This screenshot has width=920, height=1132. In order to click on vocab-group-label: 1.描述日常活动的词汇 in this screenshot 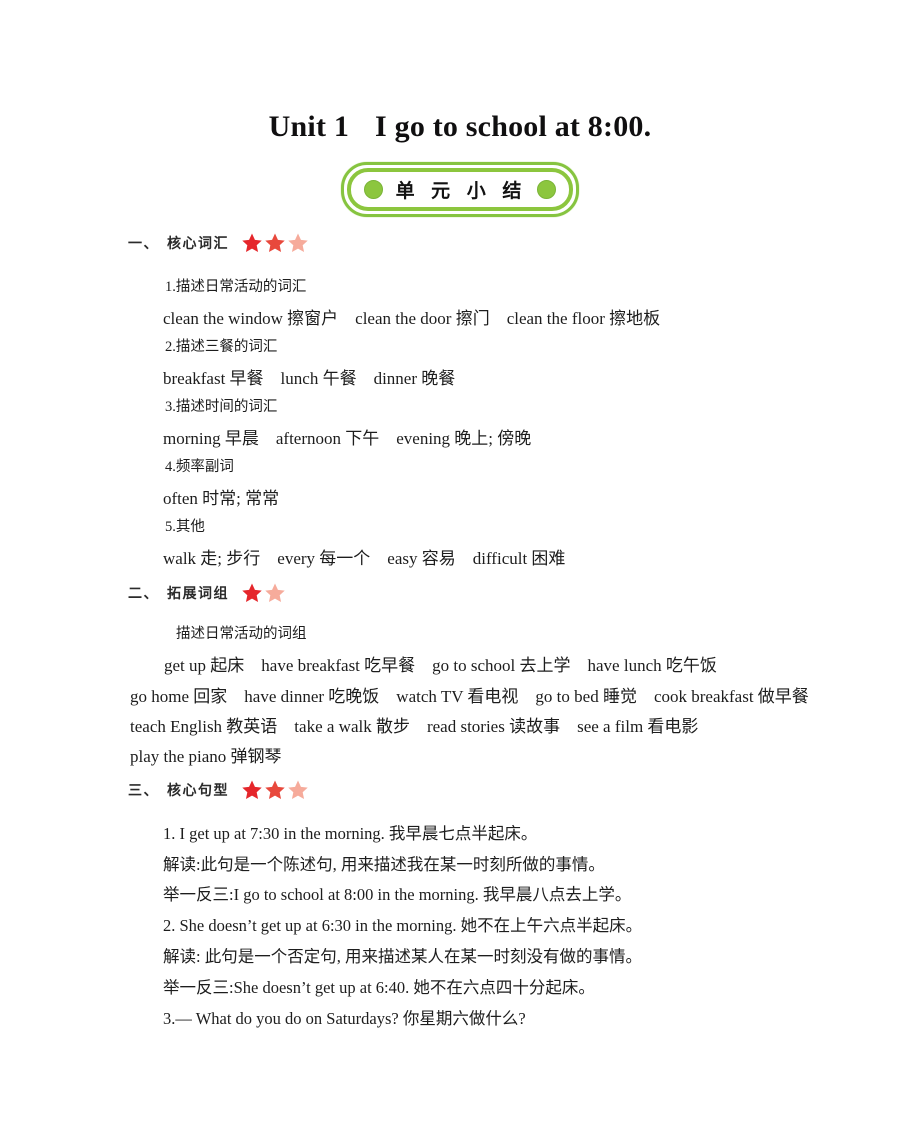, I will do `click(236, 287)`.